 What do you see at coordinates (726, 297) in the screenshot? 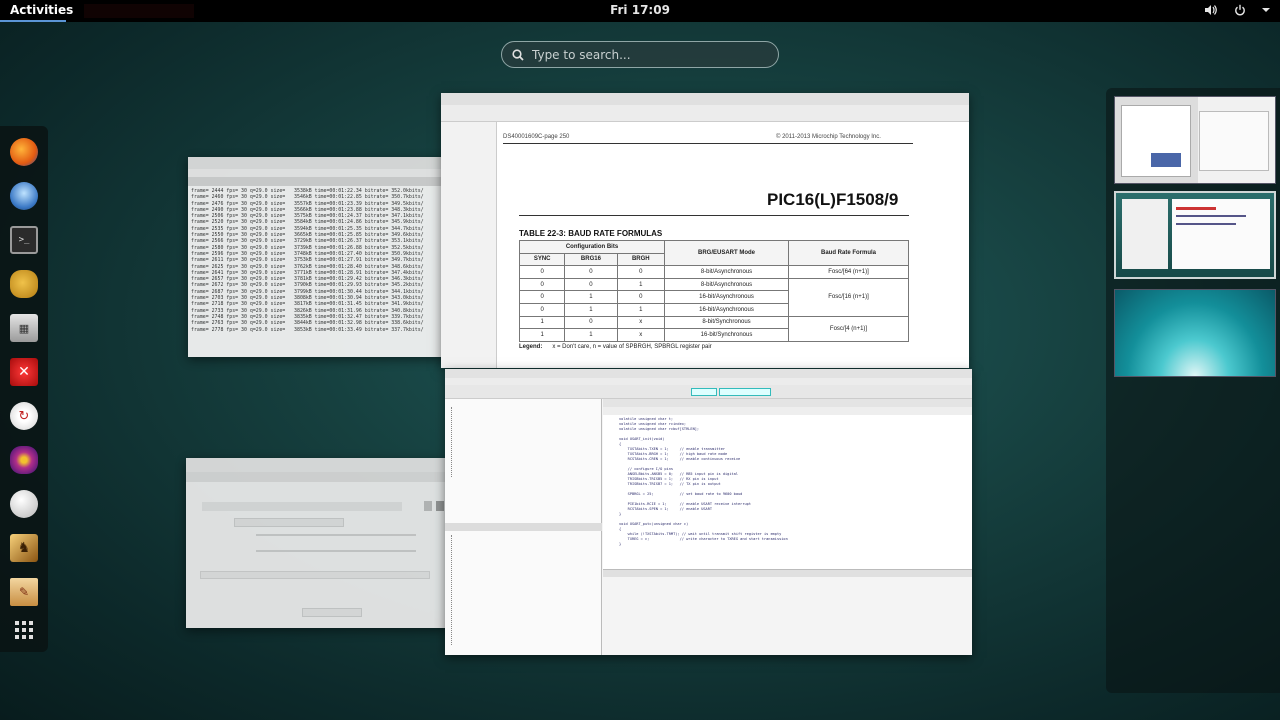
I see `table-cell: 16-bit/Asynchronous` at bounding box center [726, 297].